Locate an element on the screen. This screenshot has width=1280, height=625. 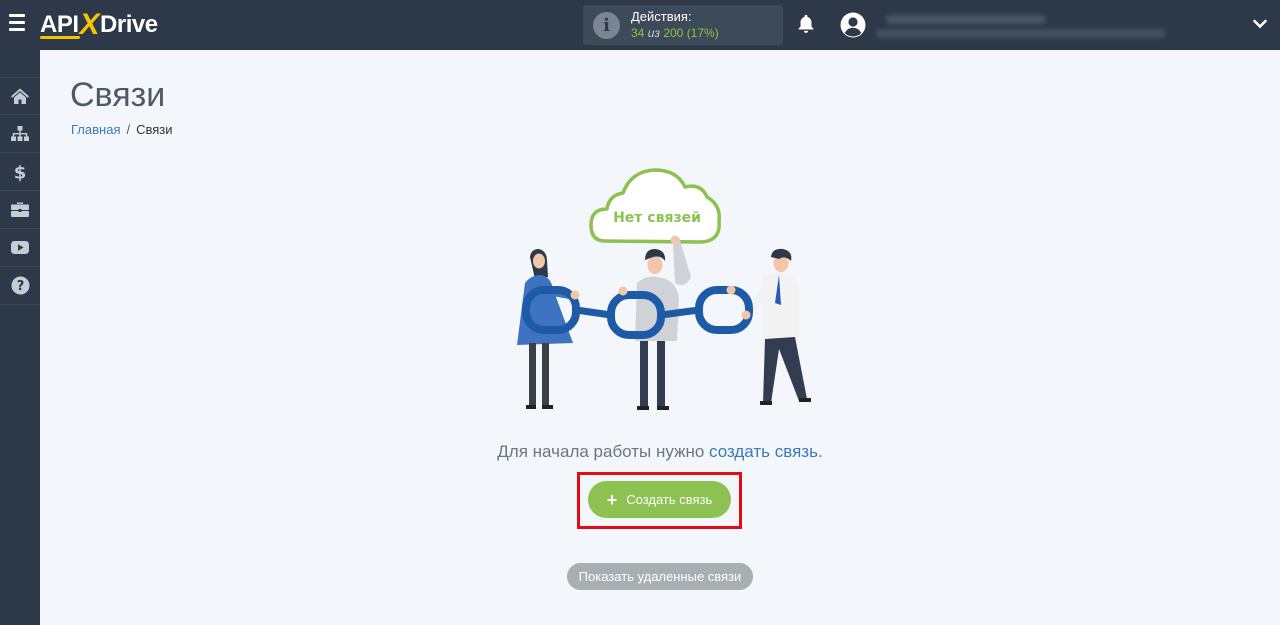
sitemap-icon is located at coordinates (20, 133).